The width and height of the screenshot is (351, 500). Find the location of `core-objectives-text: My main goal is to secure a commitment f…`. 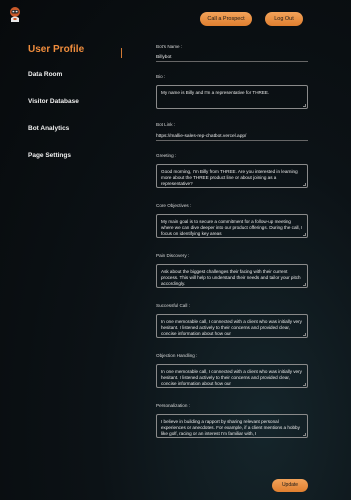

core-objectives-text: My main goal is to secure a commitment f… is located at coordinates (232, 228).